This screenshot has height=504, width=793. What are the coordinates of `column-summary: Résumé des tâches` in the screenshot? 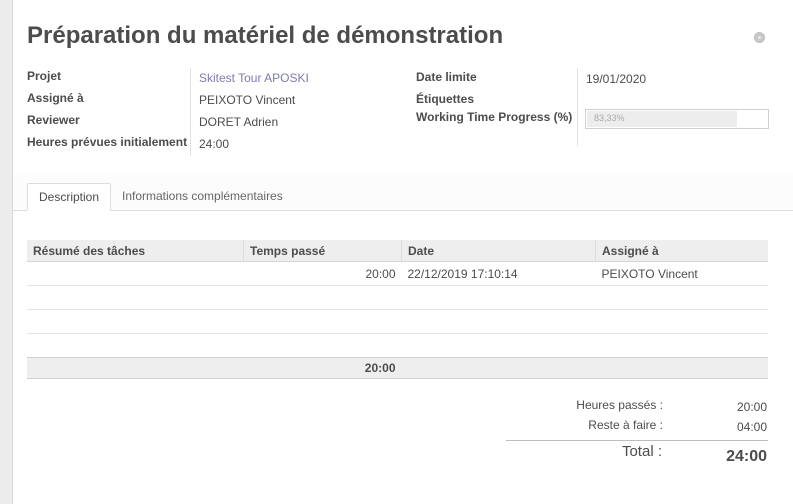 It's located at (135, 251).